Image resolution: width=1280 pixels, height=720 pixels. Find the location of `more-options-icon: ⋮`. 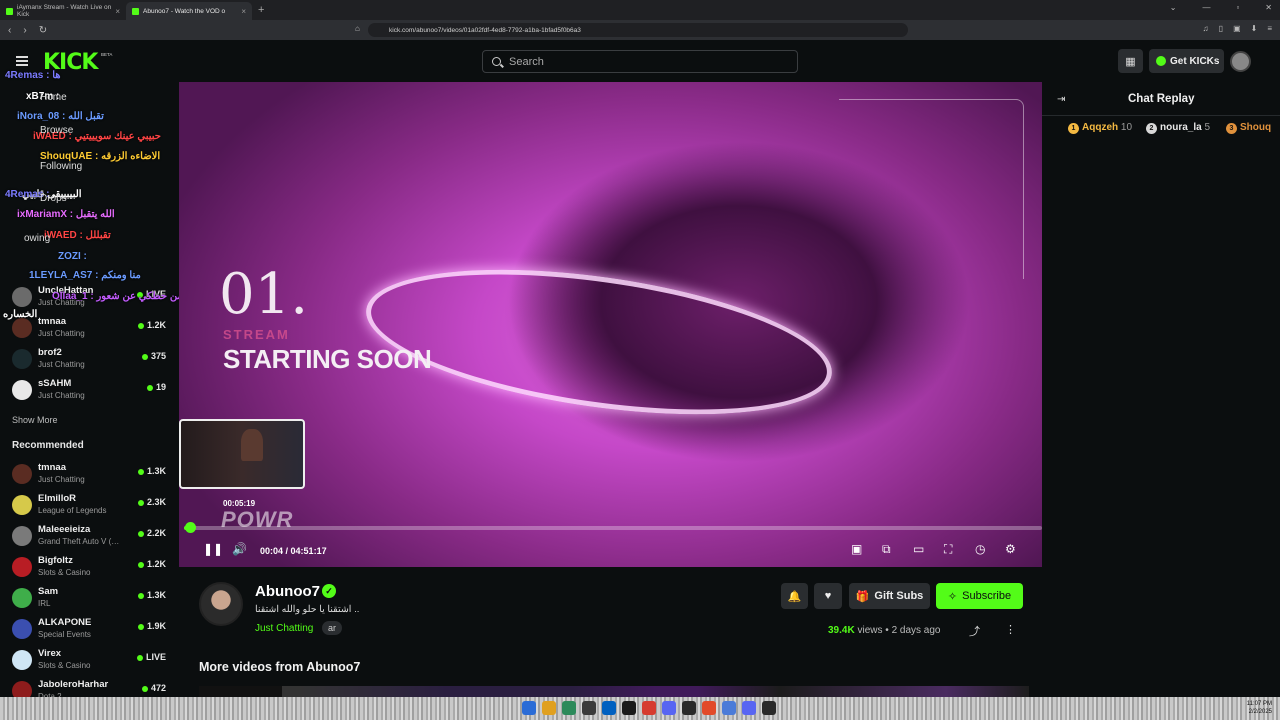

more-options-icon: ⋮ is located at coordinates (1010, 629).